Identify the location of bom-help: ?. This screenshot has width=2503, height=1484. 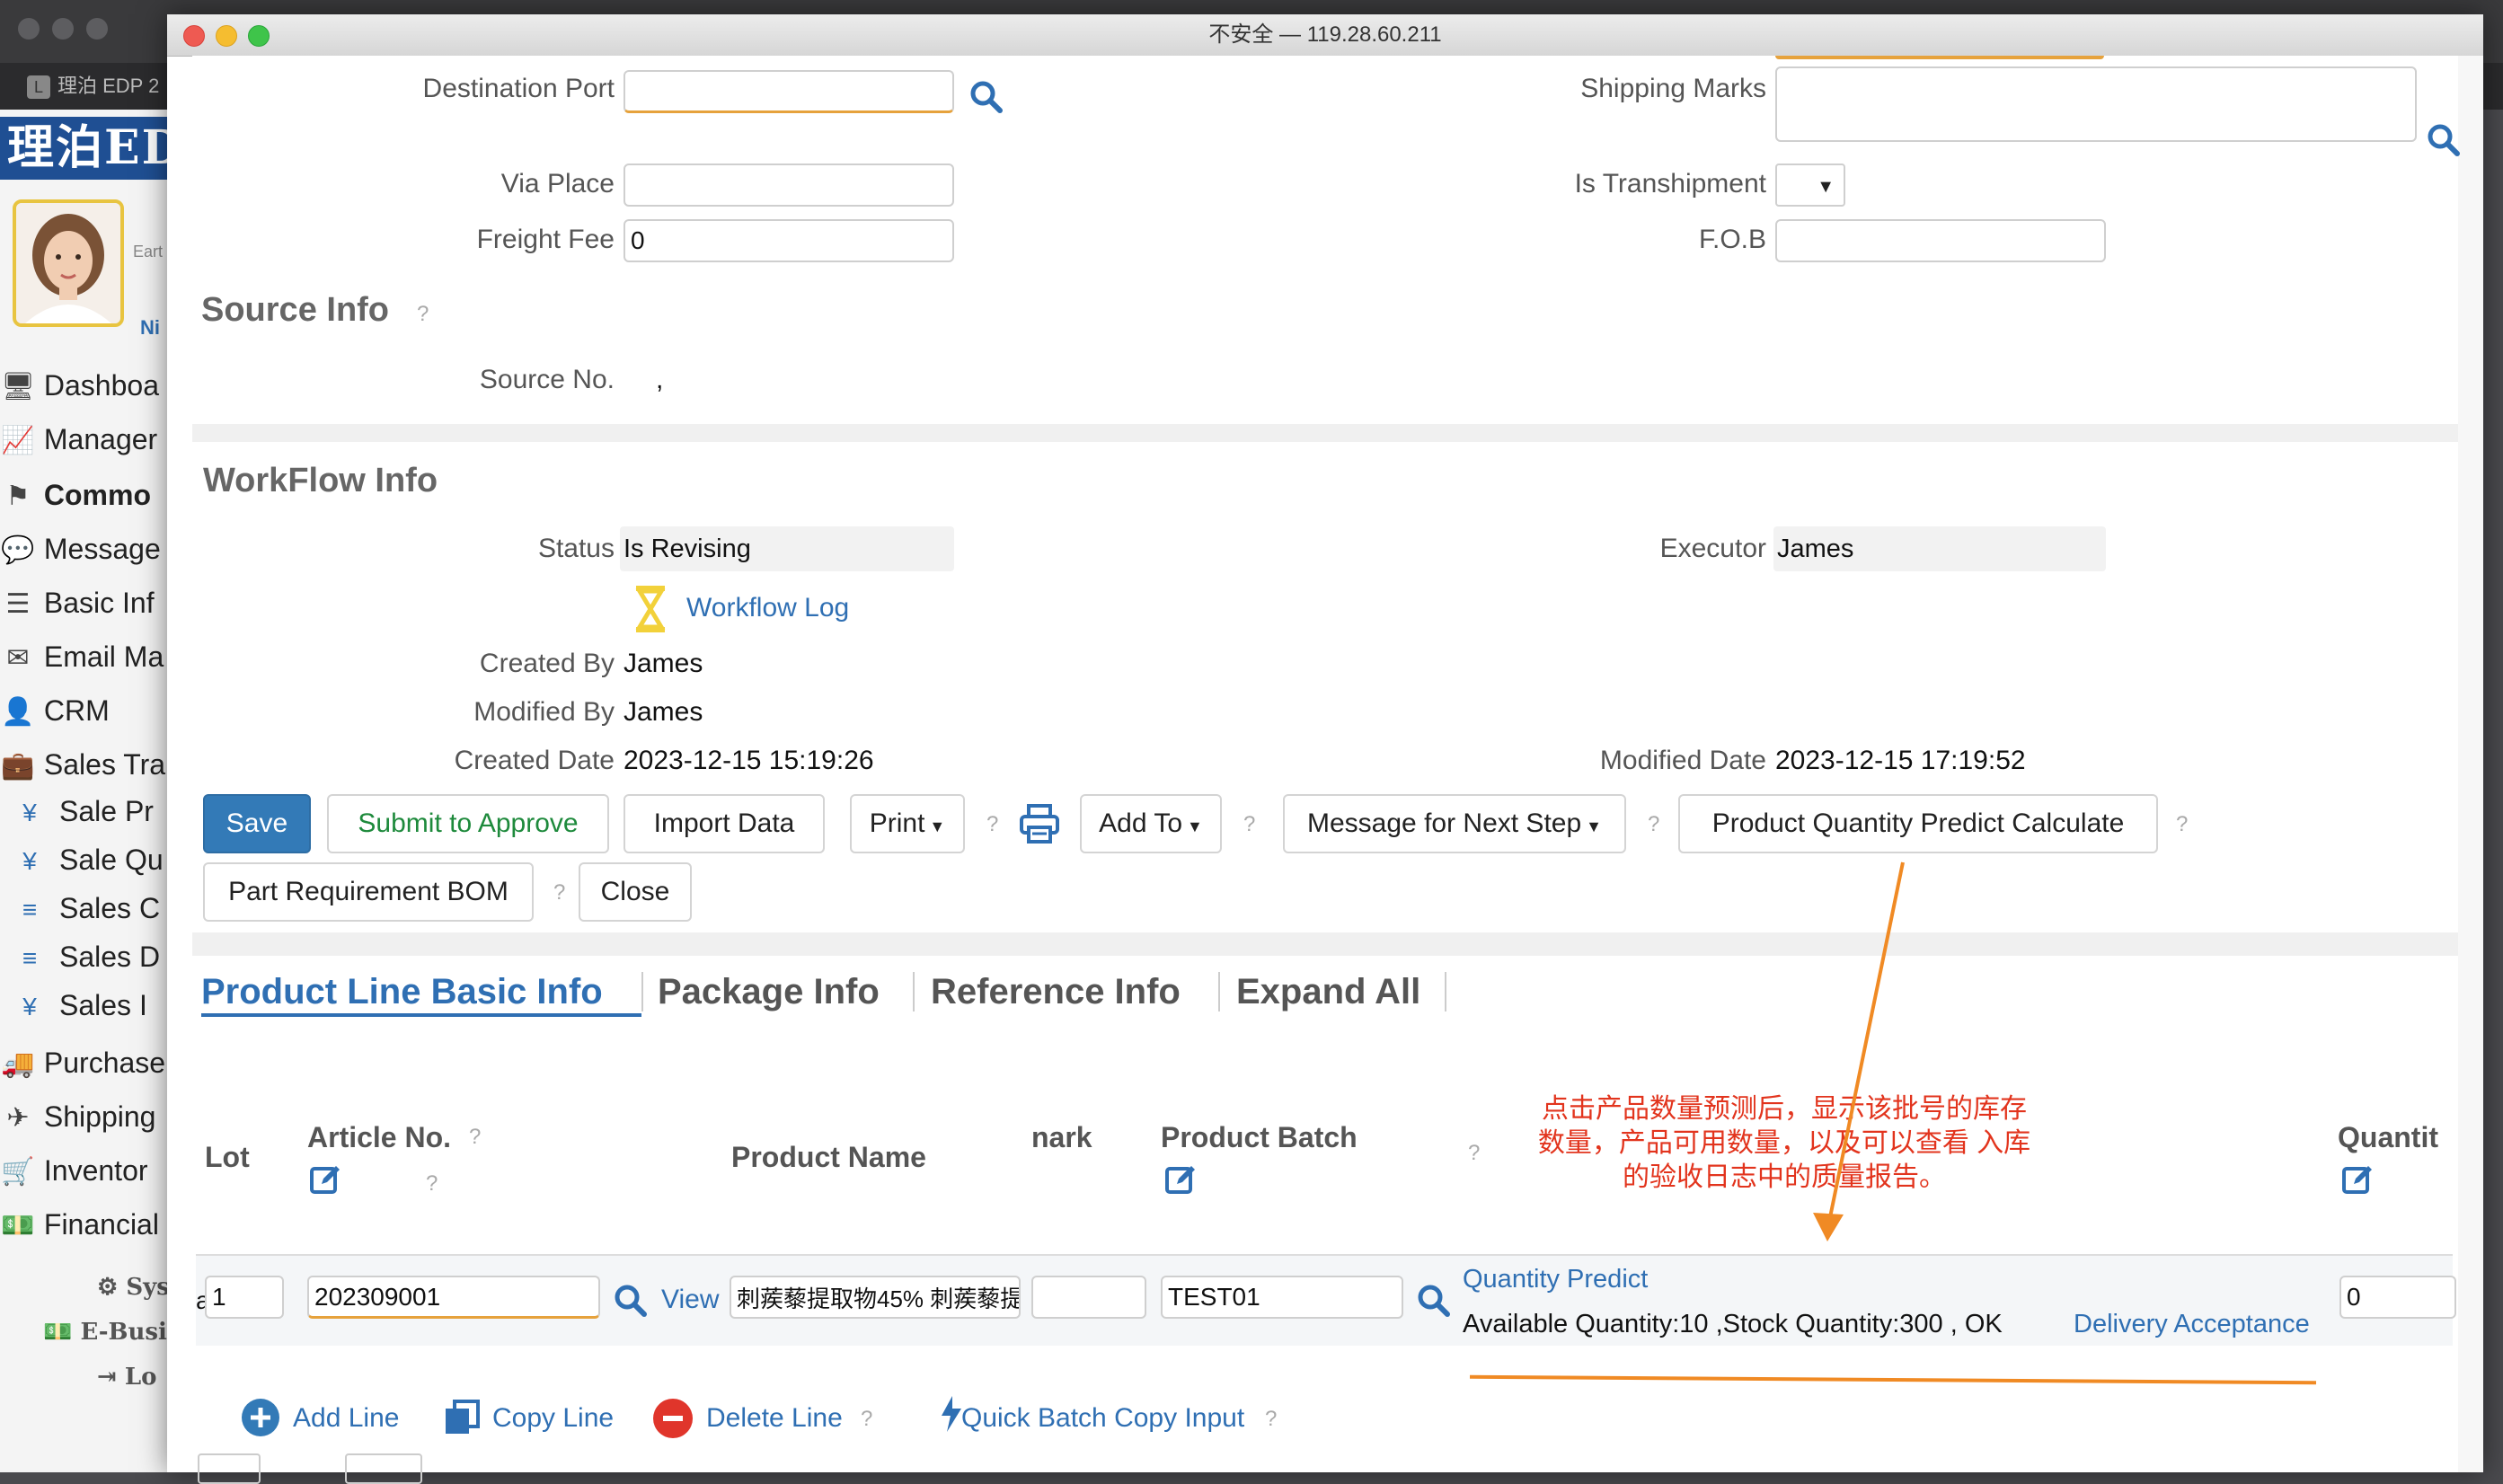
(559, 893).